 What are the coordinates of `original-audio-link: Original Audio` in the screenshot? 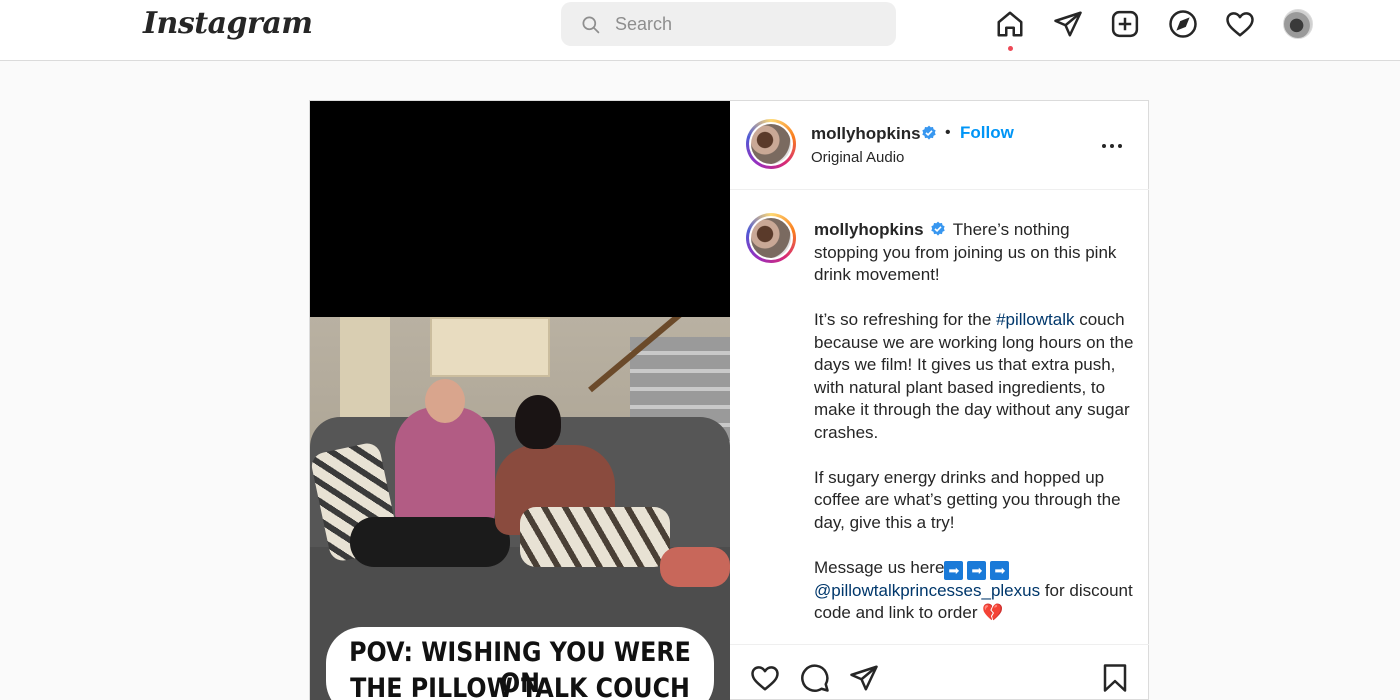 It's located at (857, 157).